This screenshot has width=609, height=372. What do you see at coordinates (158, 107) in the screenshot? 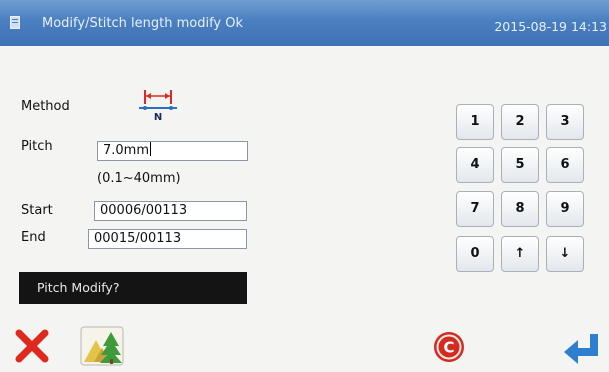
I see `stitch-pitch-icon: N` at bounding box center [158, 107].